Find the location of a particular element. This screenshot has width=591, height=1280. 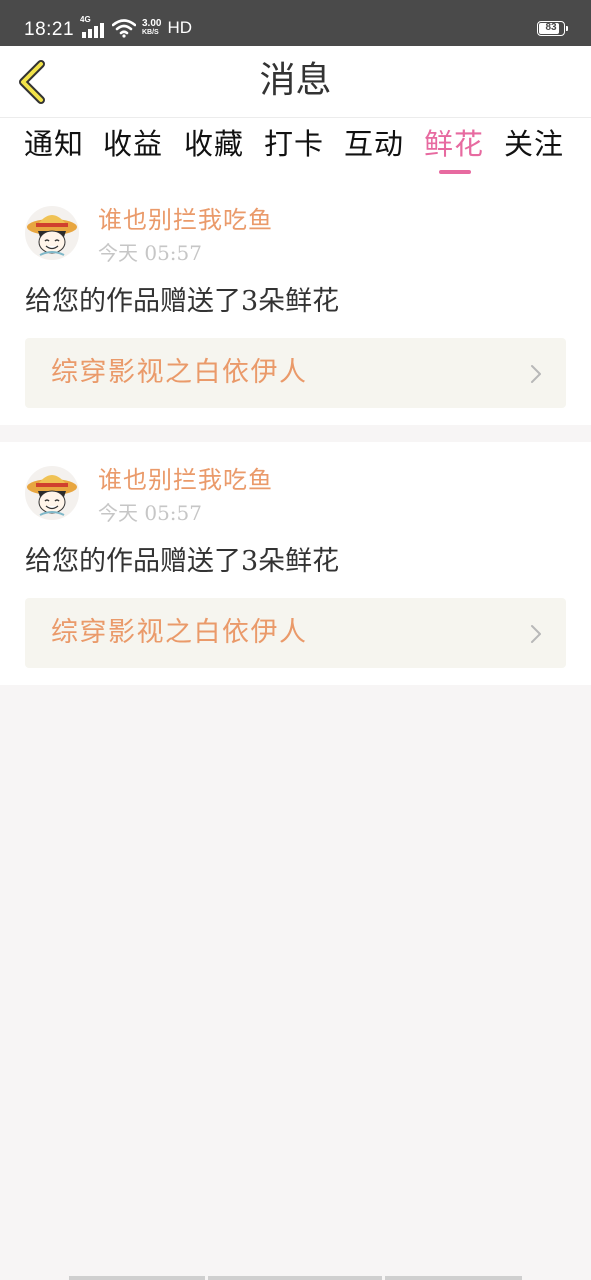

tab-following: 关注 is located at coordinates (534, 144).